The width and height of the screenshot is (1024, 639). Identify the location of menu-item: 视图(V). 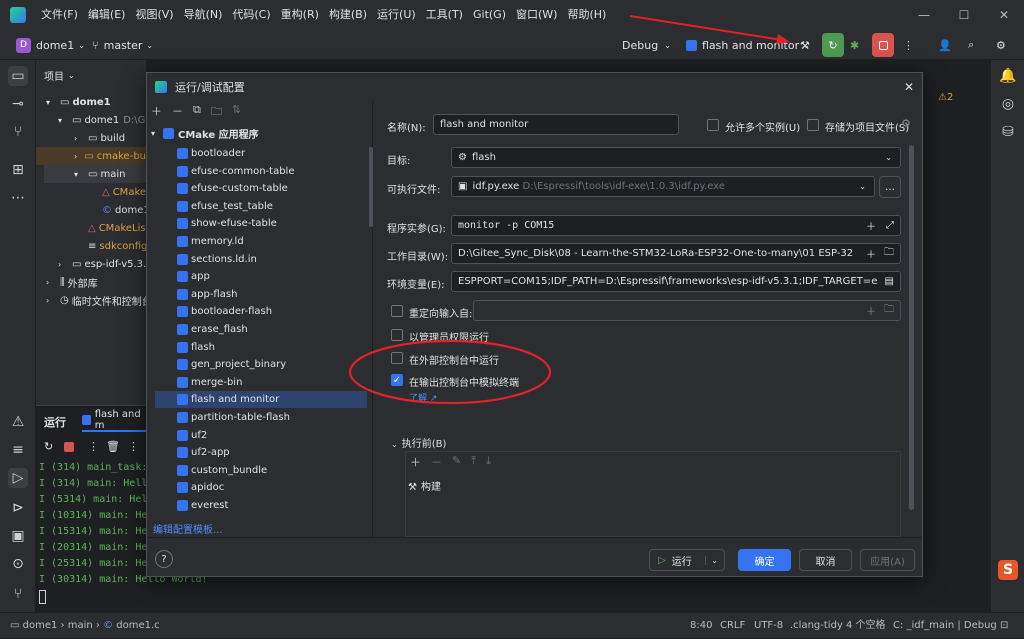
(154, 15).